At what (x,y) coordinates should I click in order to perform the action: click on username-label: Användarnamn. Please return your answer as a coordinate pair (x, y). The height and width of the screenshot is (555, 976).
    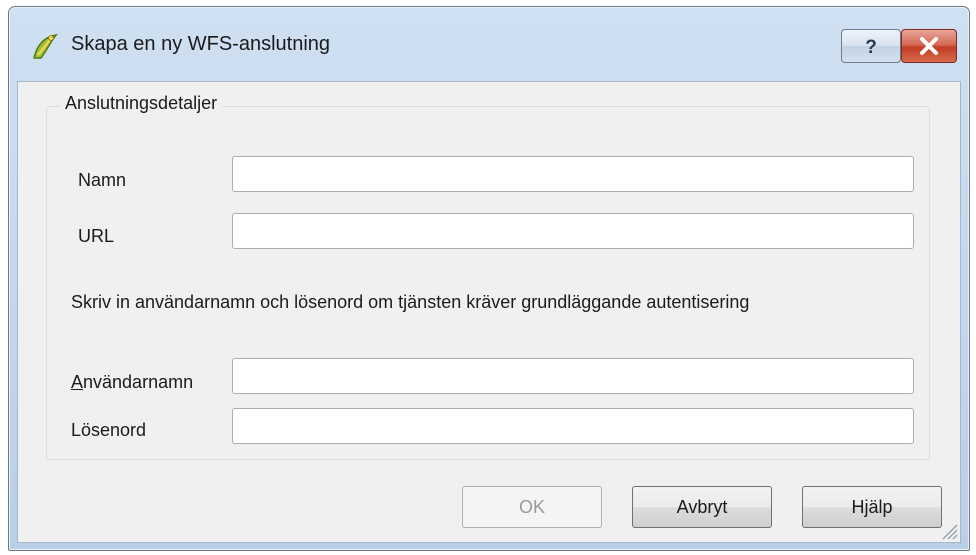
    Looking at the image, I should click on (132, 382).